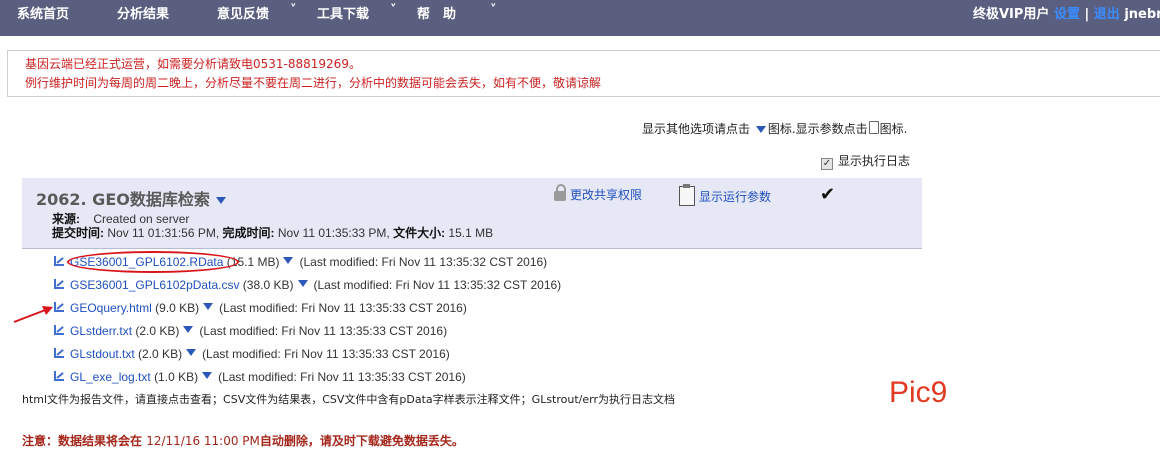  I want to click on file-link: GEOquery.html, so click(111, 308).